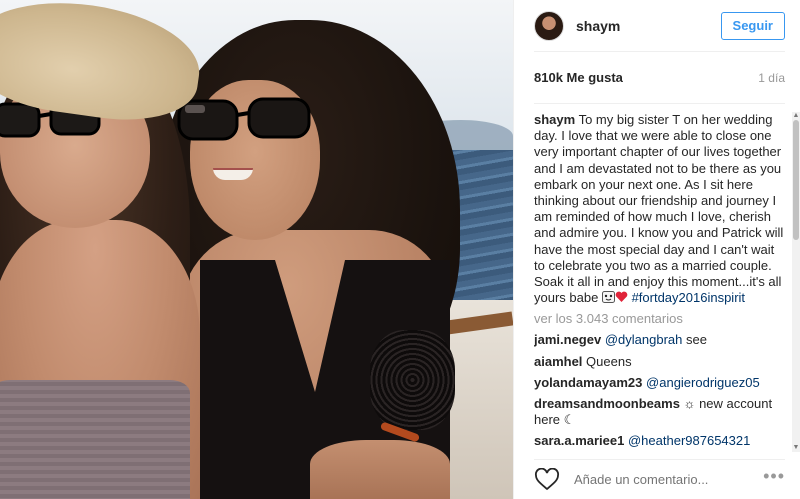 This screenshot has width=800, height=499. What do you see at coordinates (774, 479) in the screenshot?
I see `more-options-icon: •••` at bounding box center [774, 479].